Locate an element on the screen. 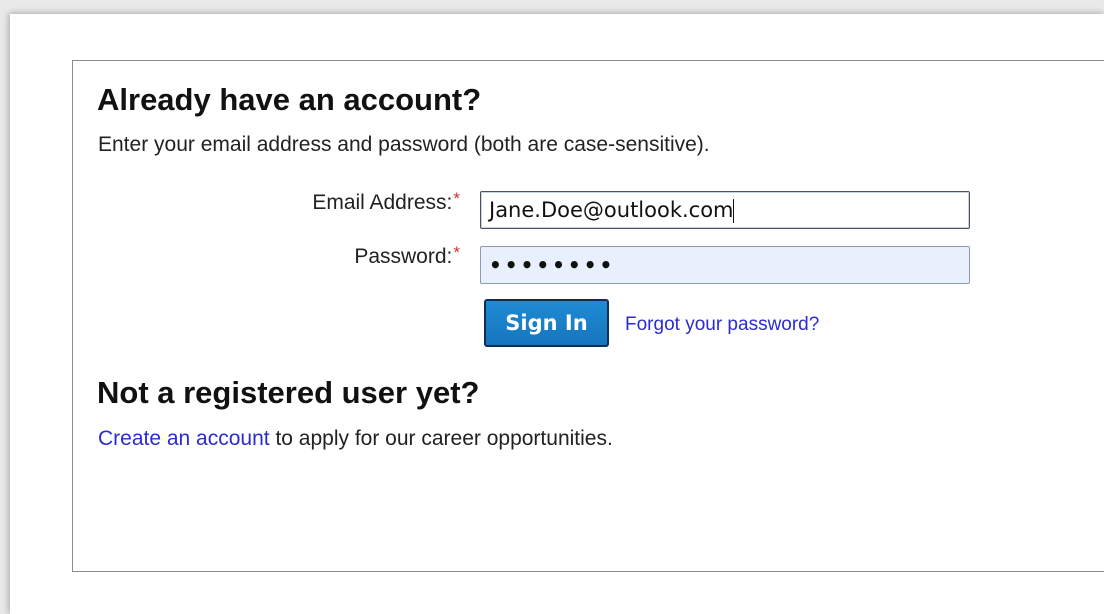 The width and height of the screenshot is (1104, 614). password-label-text: Password: is located at coordinates (403, 256).